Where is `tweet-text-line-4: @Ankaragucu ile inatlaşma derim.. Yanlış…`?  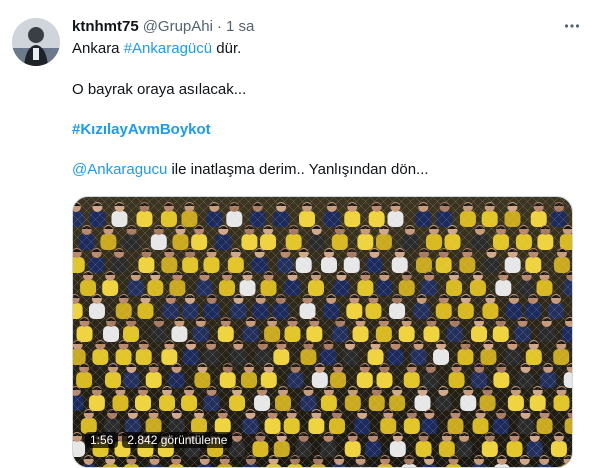 tweet-text-line-4: @Ankaragucu ile inatlaşma derim.. Yanlış… is located at coordinates (250, 170).